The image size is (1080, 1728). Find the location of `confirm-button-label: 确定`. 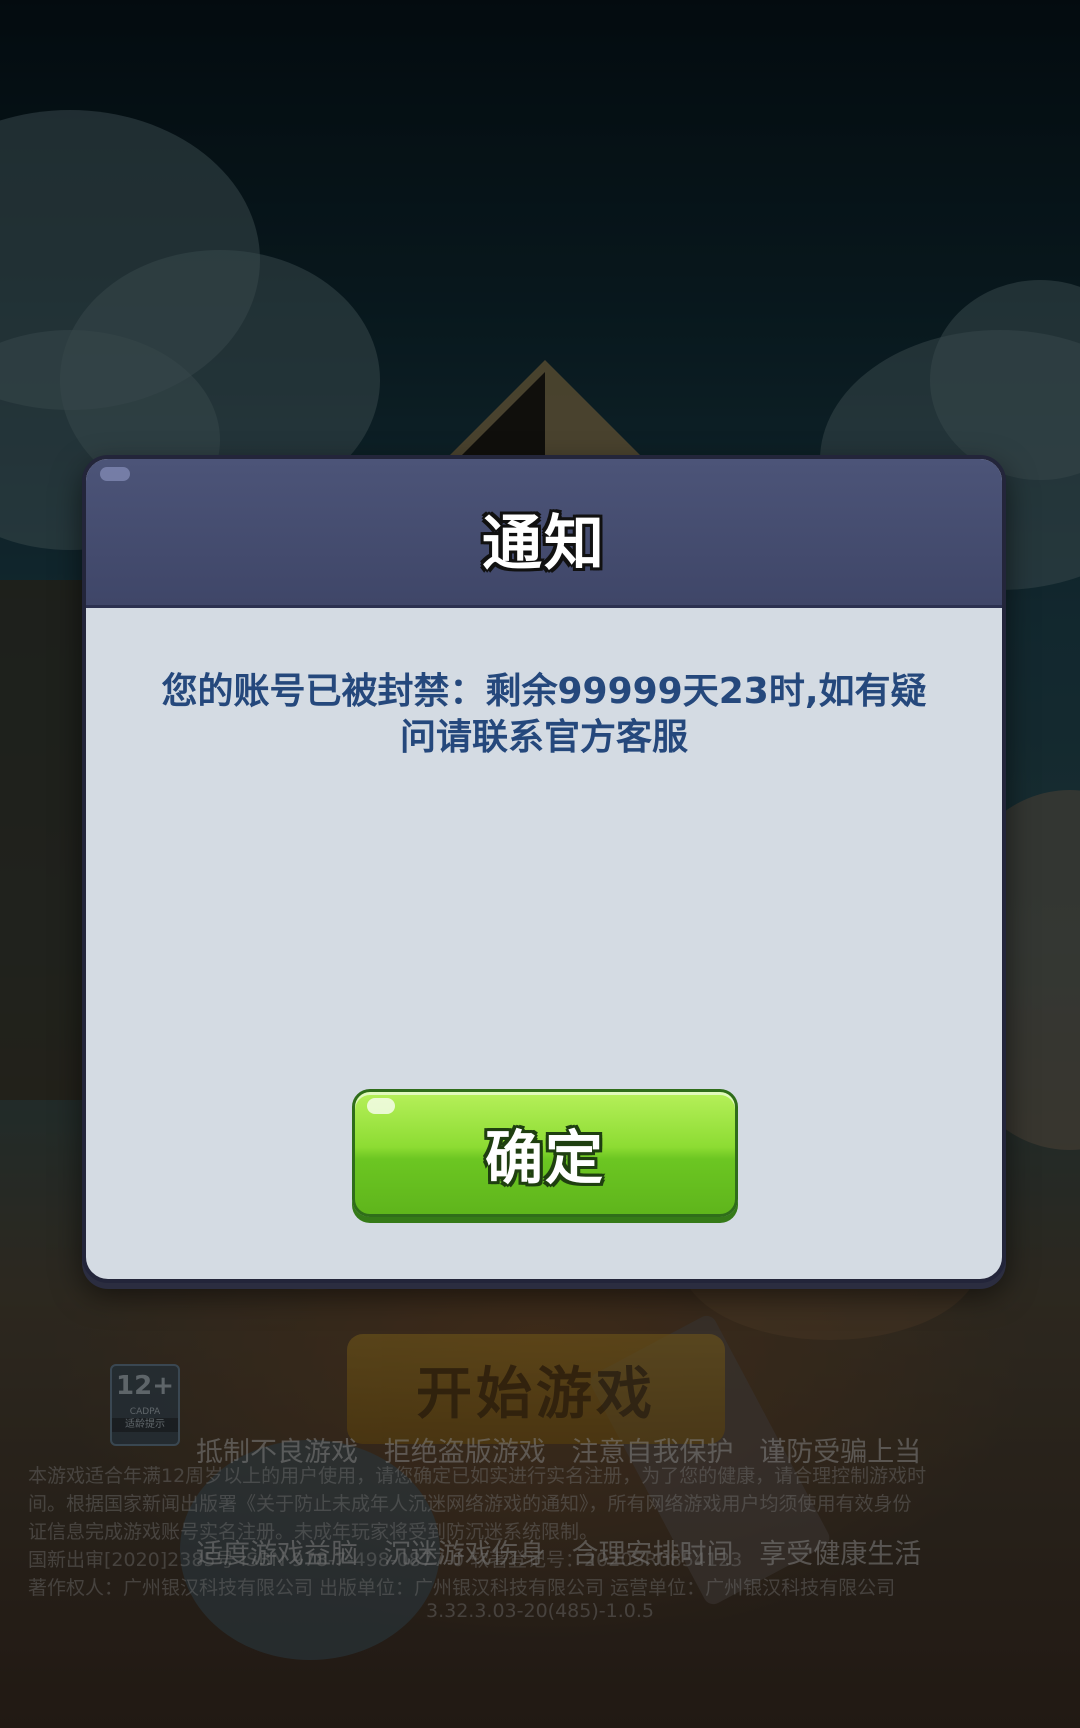

confirm-button-label: 确定 is located at coordinates (544, 1158).